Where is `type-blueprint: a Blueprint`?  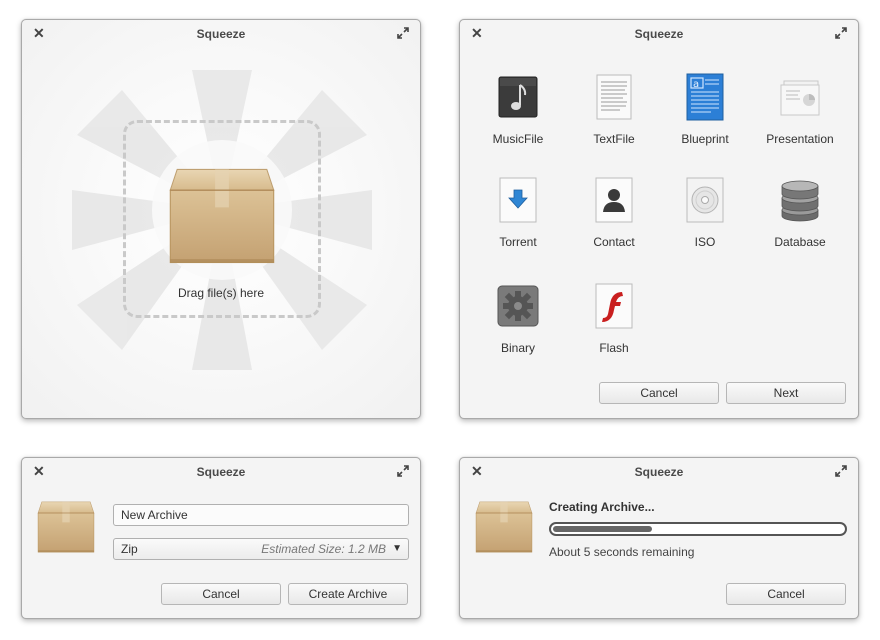
type-blueprint: a Blueprint is located at coordinates (705, 109).